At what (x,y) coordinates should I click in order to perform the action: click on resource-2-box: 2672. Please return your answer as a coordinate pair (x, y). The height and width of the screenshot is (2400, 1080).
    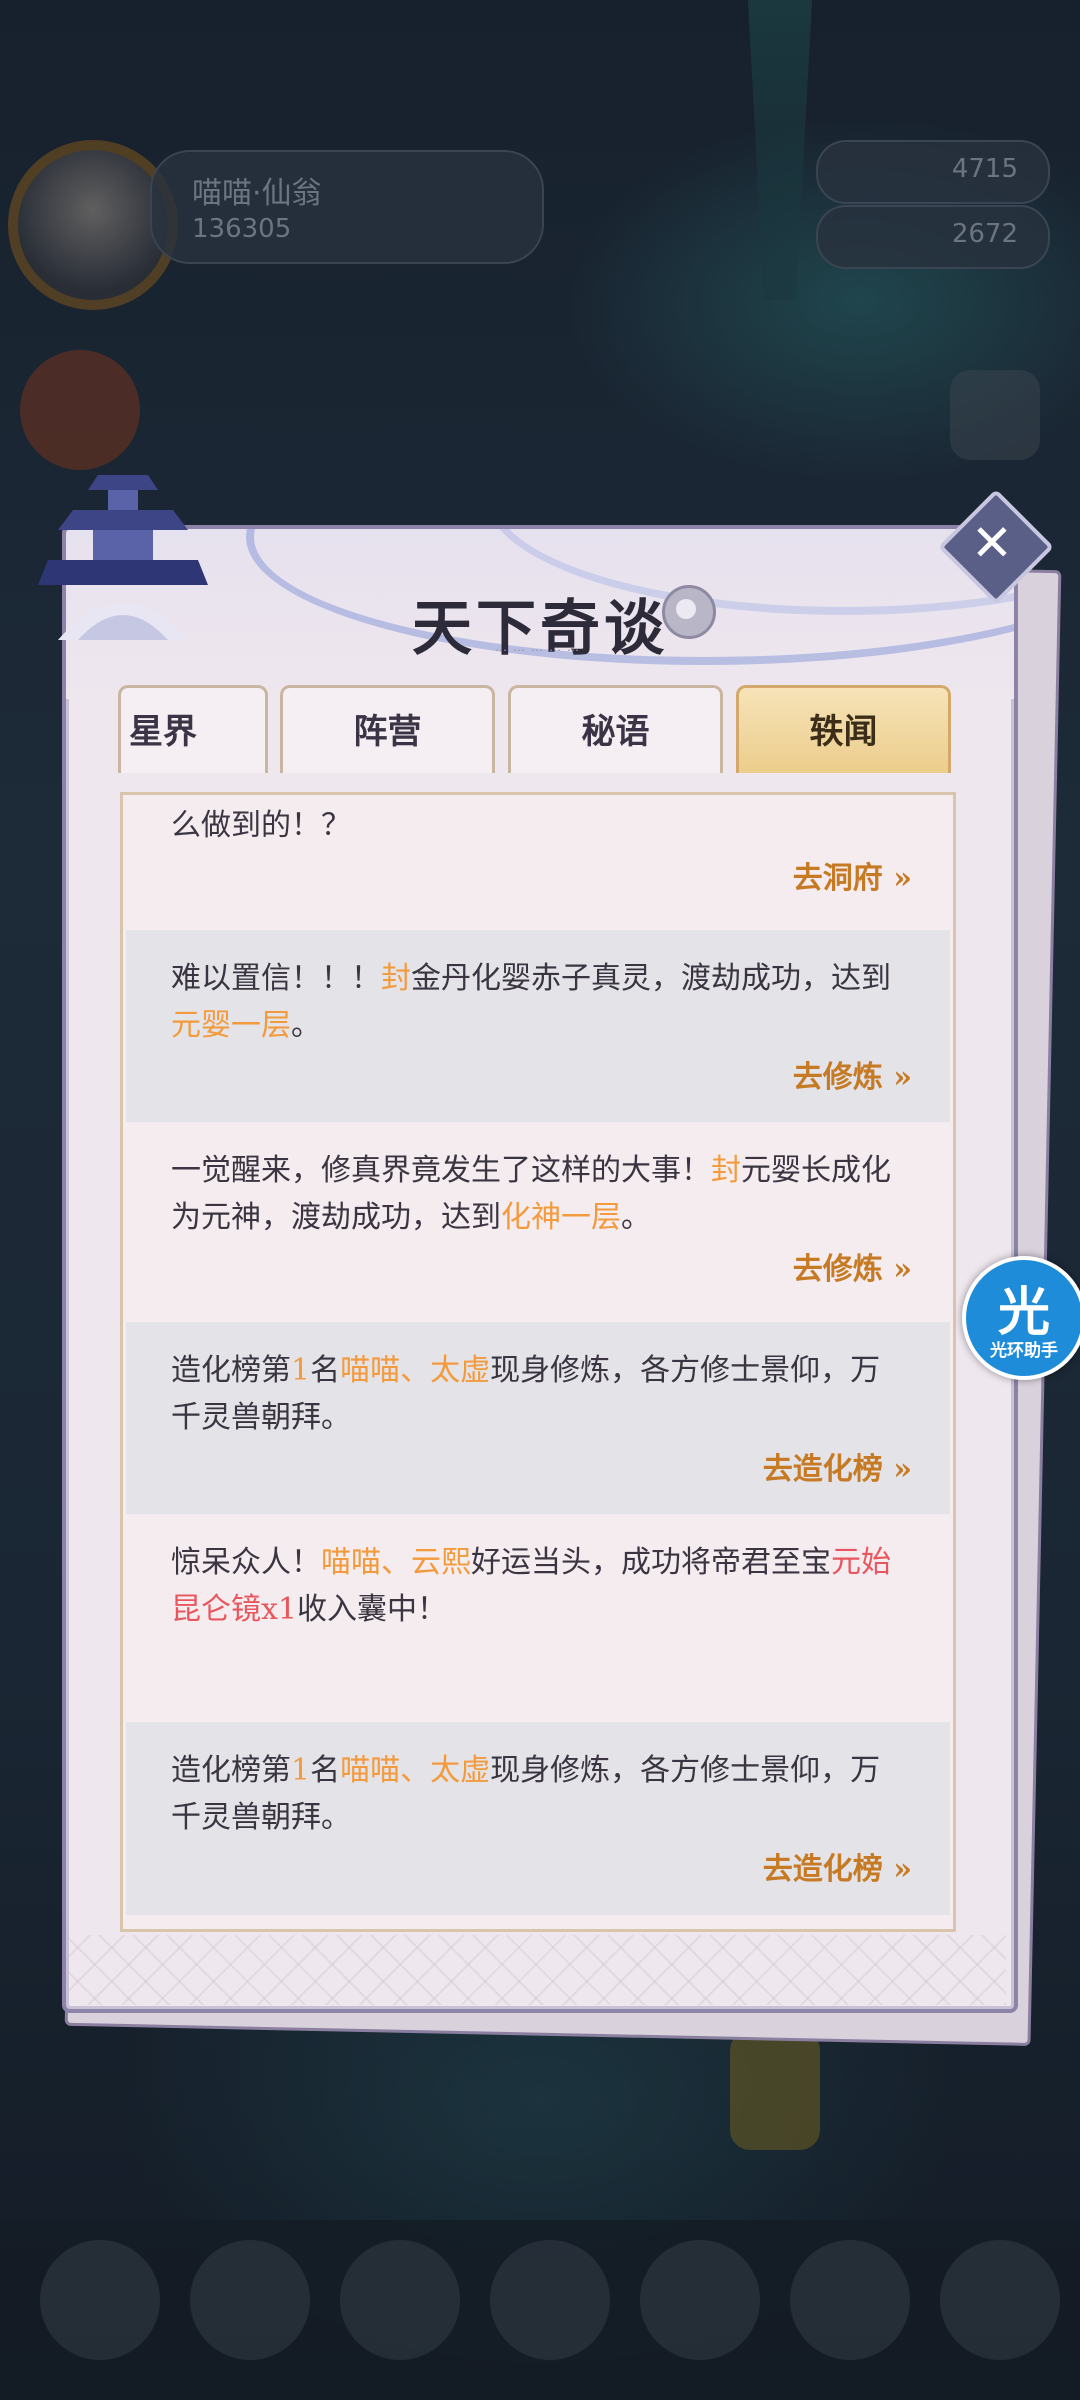
    Looking at the image, I should click on (933, 237).